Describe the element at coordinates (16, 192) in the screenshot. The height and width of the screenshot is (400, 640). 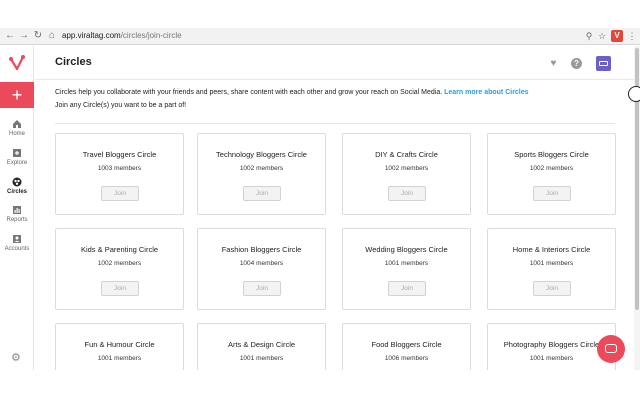
I see `sidebar-item-label: Circles` at that location.